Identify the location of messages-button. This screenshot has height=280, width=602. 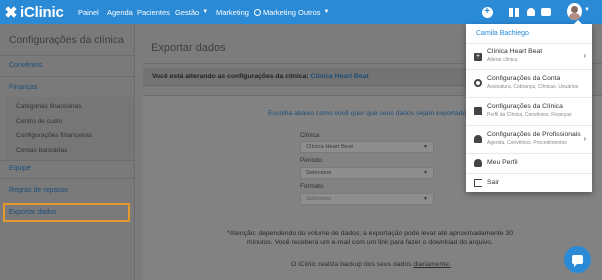
(546, 12).